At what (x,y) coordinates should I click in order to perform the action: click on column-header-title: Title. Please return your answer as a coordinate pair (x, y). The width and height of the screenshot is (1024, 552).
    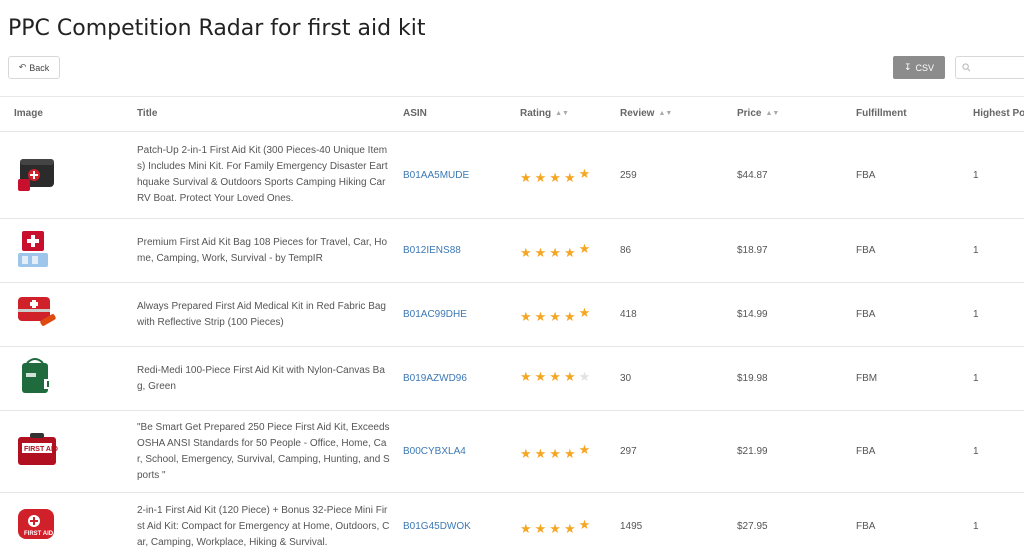
    Looking at the image, I should click on (147, 113).